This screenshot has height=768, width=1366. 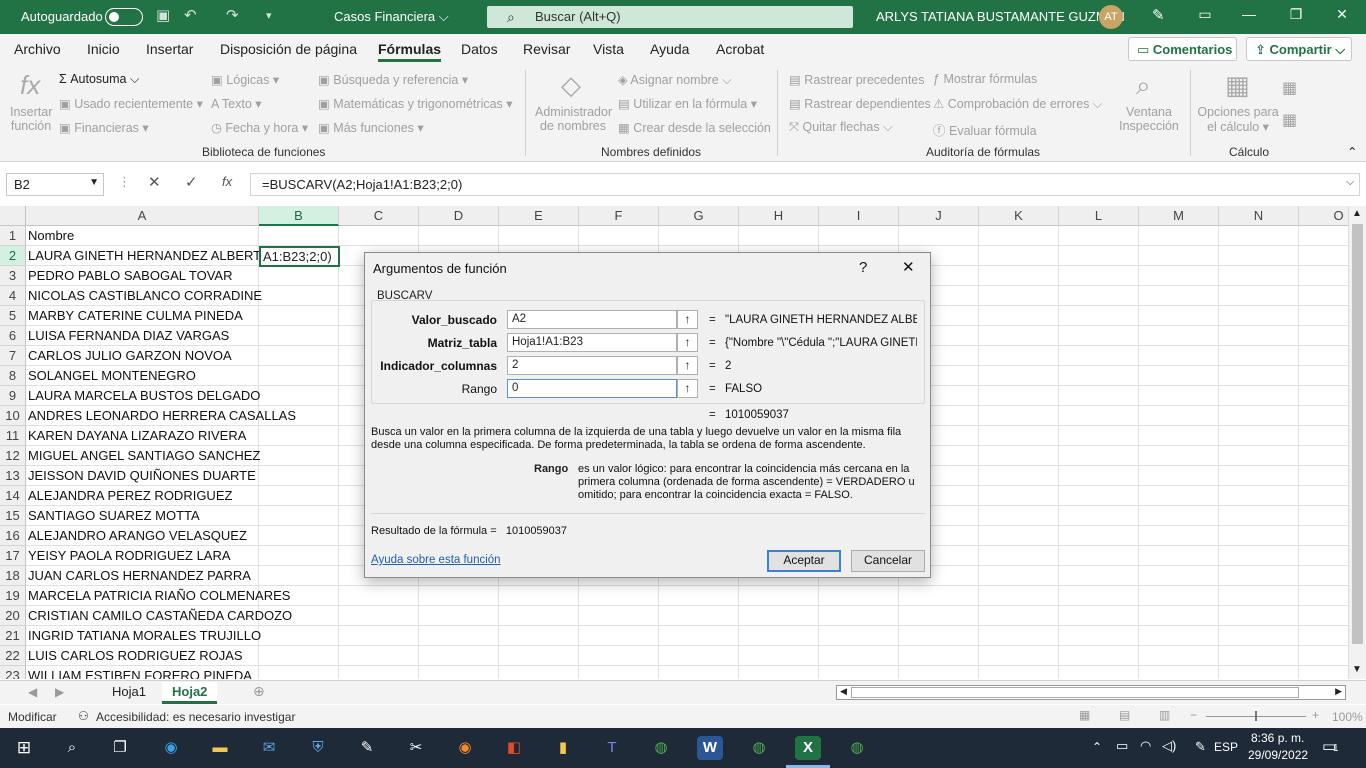 What do you see at coordinates (1145, 746) in the screenshot?
I see `wifi-icon: ◠` at bounding box center [1145, 746].